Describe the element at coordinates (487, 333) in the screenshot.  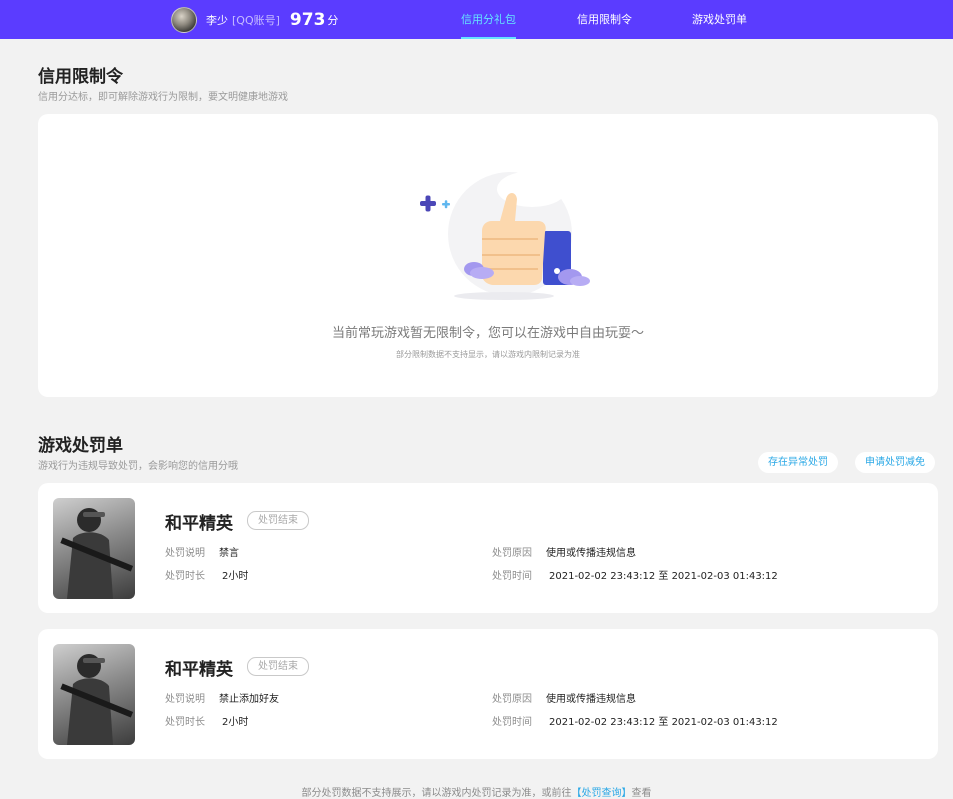
I see `empty-state-text: 当前常玩游戏暂无限制令，您可以在游戏中自由玩耍～` at that location.